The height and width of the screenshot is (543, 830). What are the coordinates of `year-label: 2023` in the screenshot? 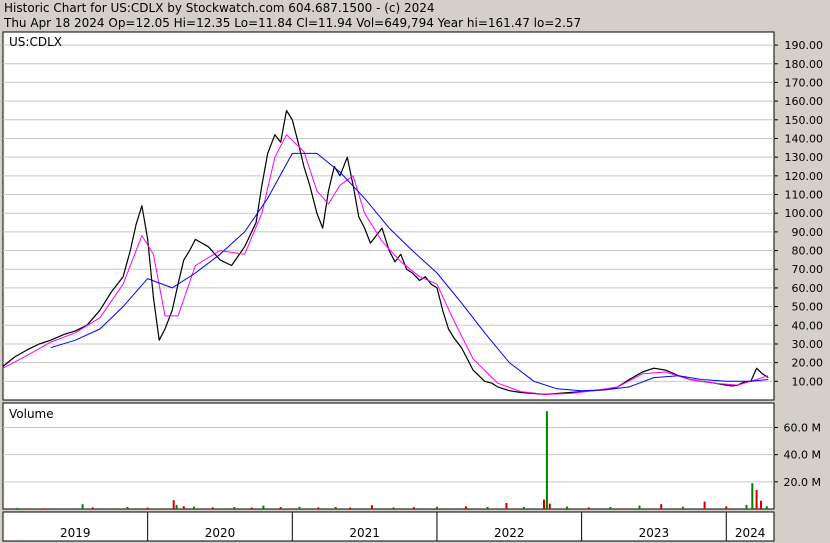 It's located at (654, 533).